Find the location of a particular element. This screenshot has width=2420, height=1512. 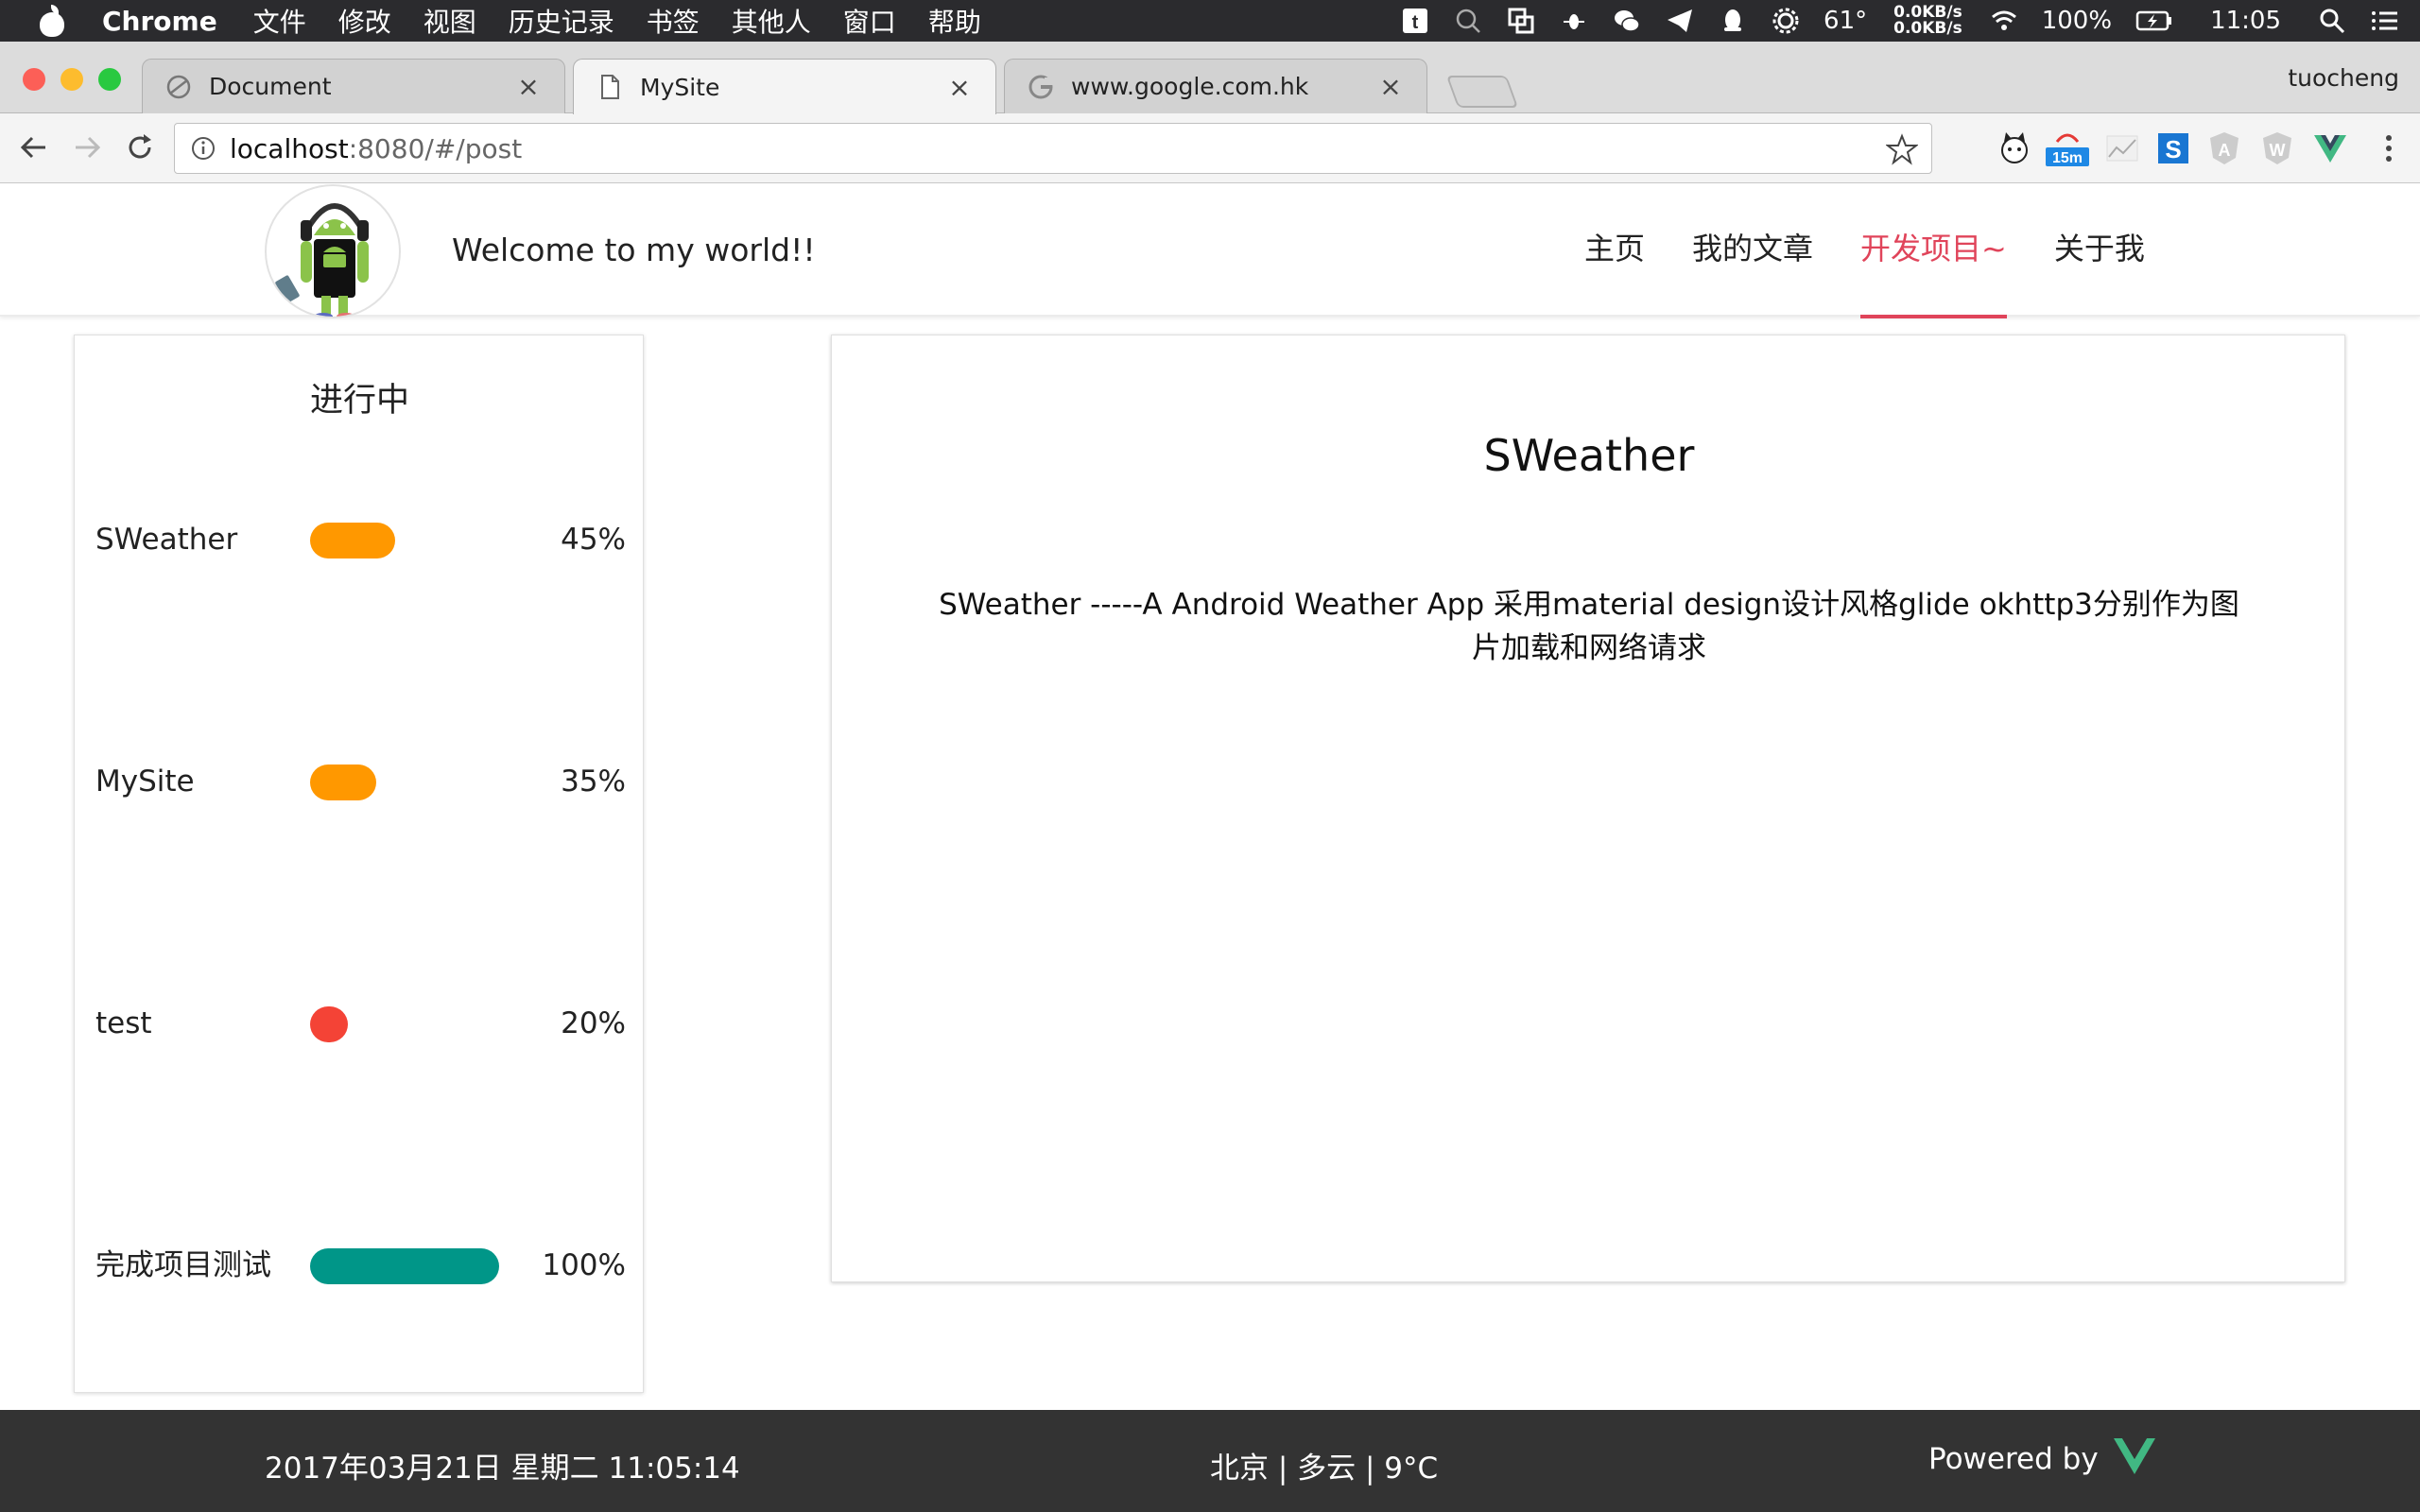

svg-text: S is located at coordinates (2173, 149).